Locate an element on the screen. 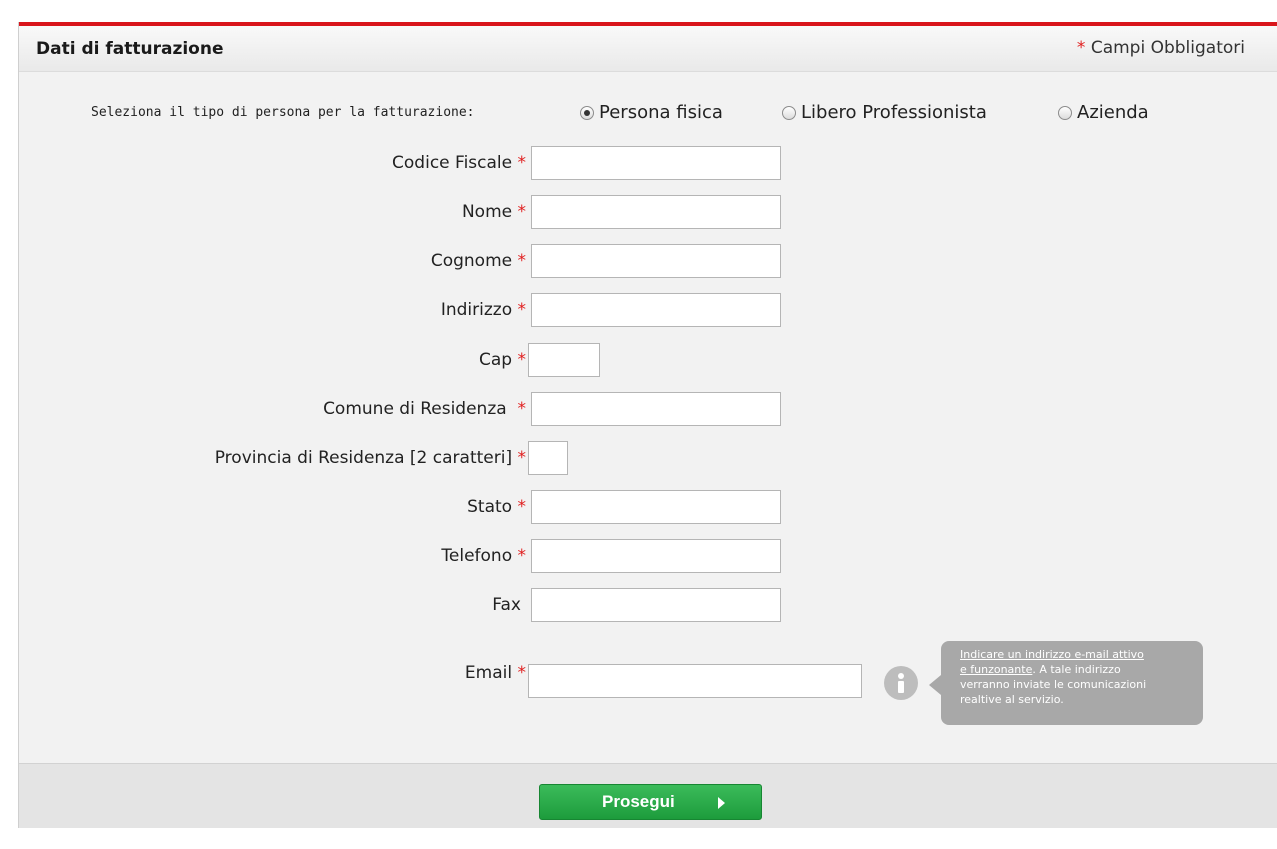 The image size is (1277, 849). fax-label: Fax is located at coordinates (506, 605).